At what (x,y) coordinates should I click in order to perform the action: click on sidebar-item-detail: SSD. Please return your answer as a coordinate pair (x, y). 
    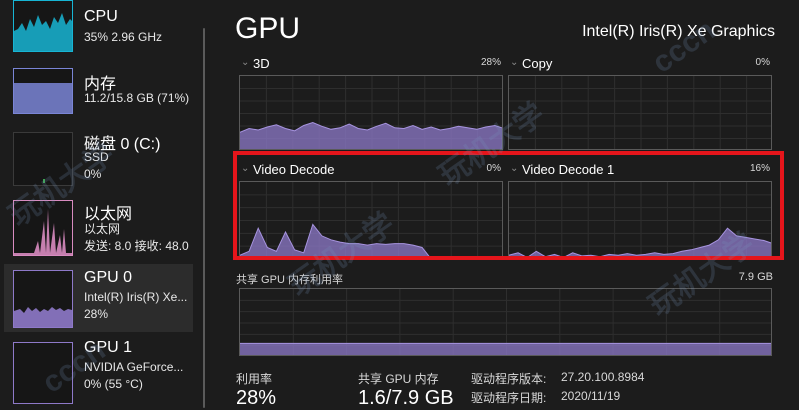
    Looking at the image, I should click on (96, 157).